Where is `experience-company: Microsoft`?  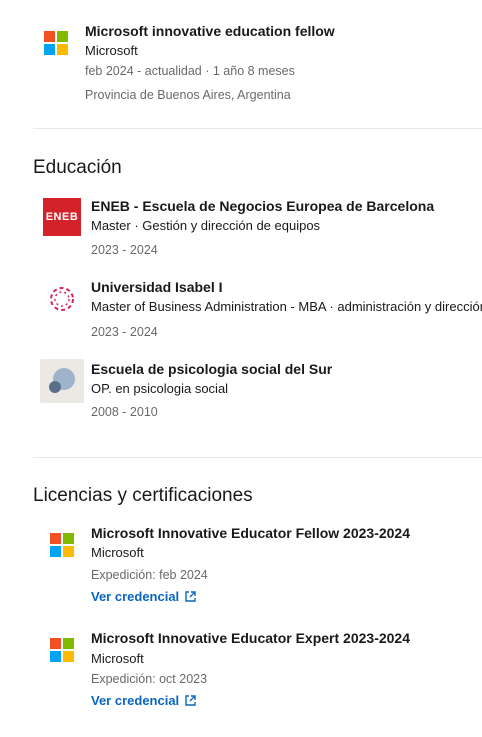
experience-company: Microsoft is located at coordinates (111, 50).